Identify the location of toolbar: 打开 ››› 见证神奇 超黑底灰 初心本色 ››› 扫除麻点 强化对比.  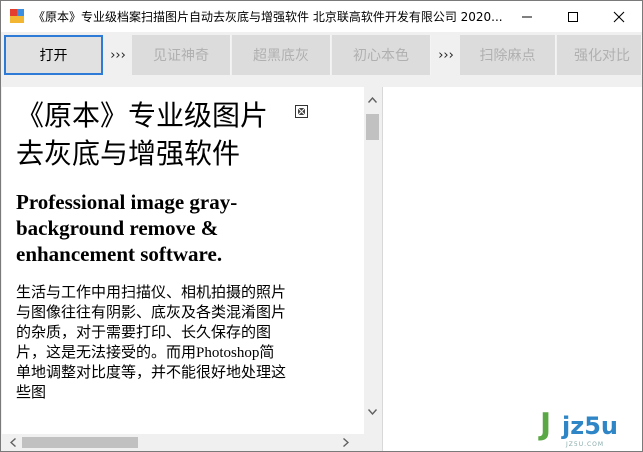
(321, 55).